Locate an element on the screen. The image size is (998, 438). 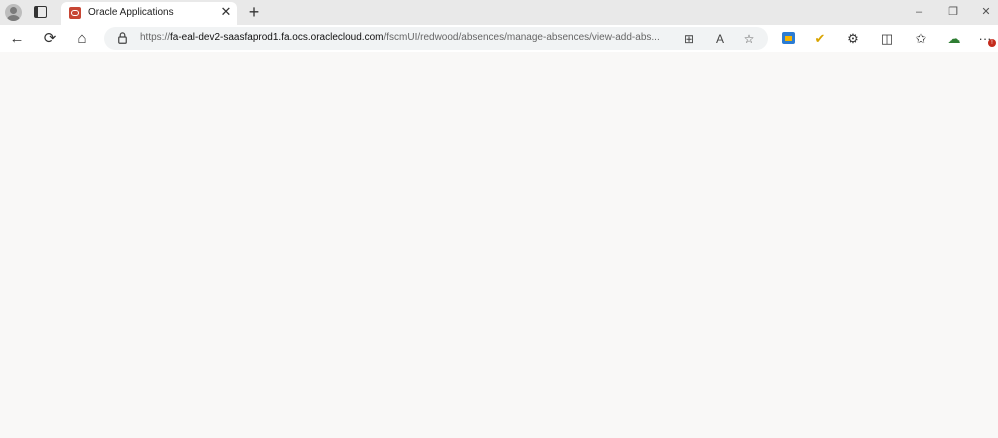
tab-actions-icon is located at coordinates (40, 12).